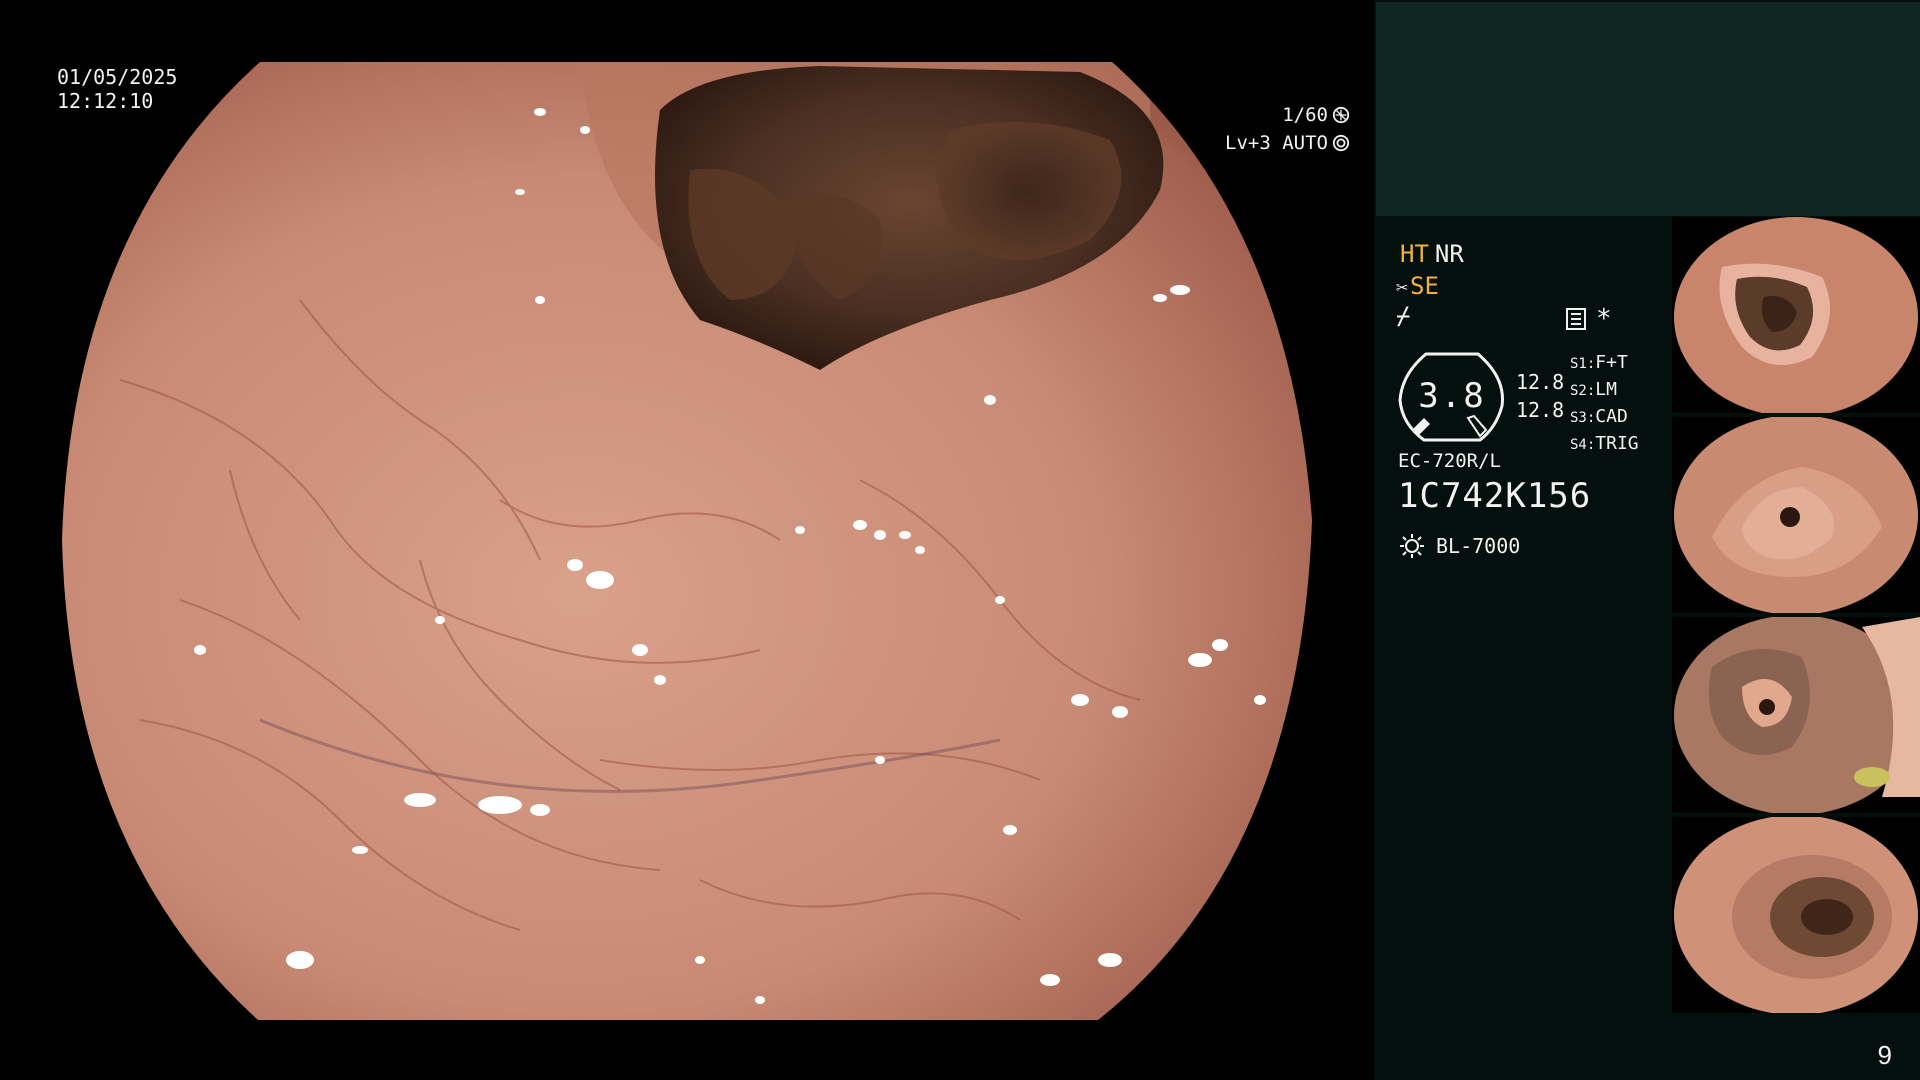 The width and height of the screenshot is (1920, 1080). I want to click on se-row: ✂SE, so click(1417, 286).